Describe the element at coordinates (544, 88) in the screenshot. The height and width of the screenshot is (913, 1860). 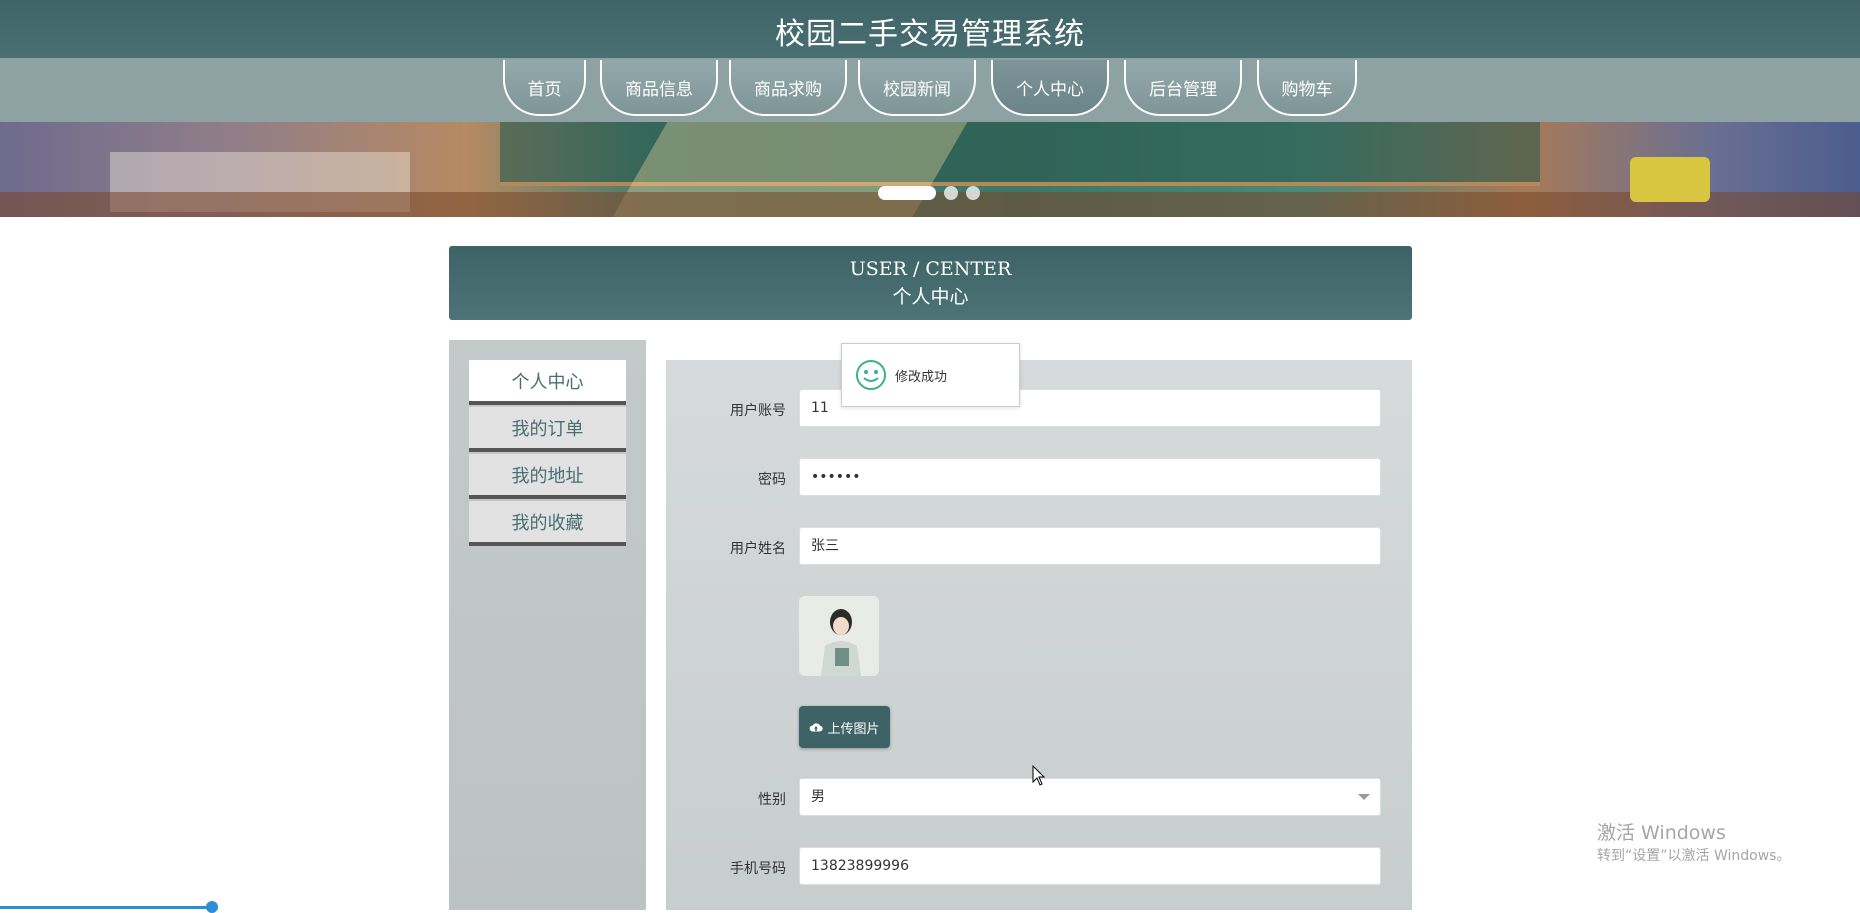
I see `nav-home: 首页` at that location.